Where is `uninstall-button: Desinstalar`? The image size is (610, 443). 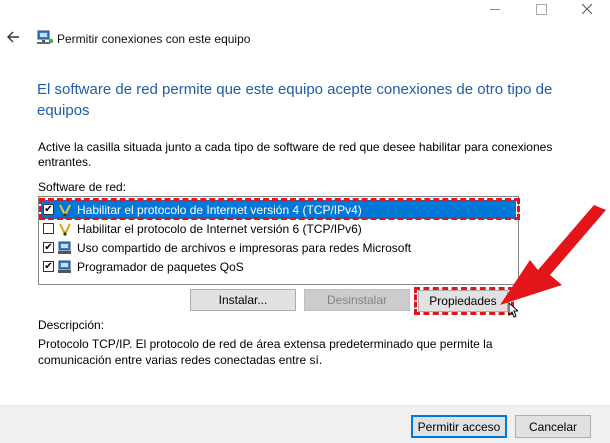
uninstall-button: Desinstalar is located at coordinates (357, 300).